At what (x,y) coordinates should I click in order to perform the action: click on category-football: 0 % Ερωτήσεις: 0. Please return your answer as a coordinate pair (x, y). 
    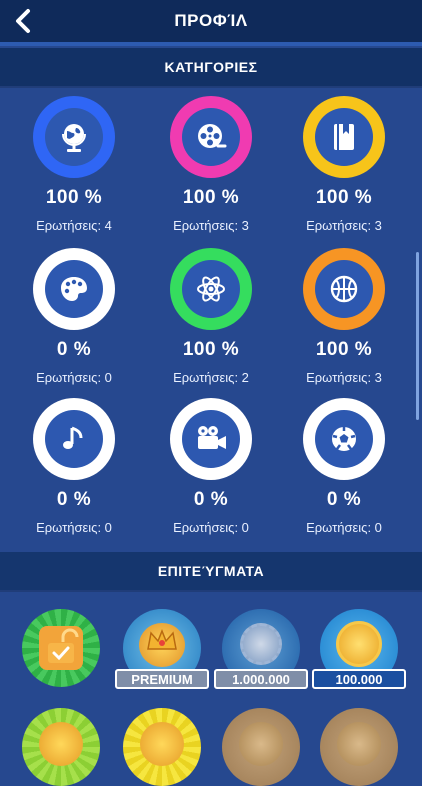
    Looking at the image, I should click on (344, 466).